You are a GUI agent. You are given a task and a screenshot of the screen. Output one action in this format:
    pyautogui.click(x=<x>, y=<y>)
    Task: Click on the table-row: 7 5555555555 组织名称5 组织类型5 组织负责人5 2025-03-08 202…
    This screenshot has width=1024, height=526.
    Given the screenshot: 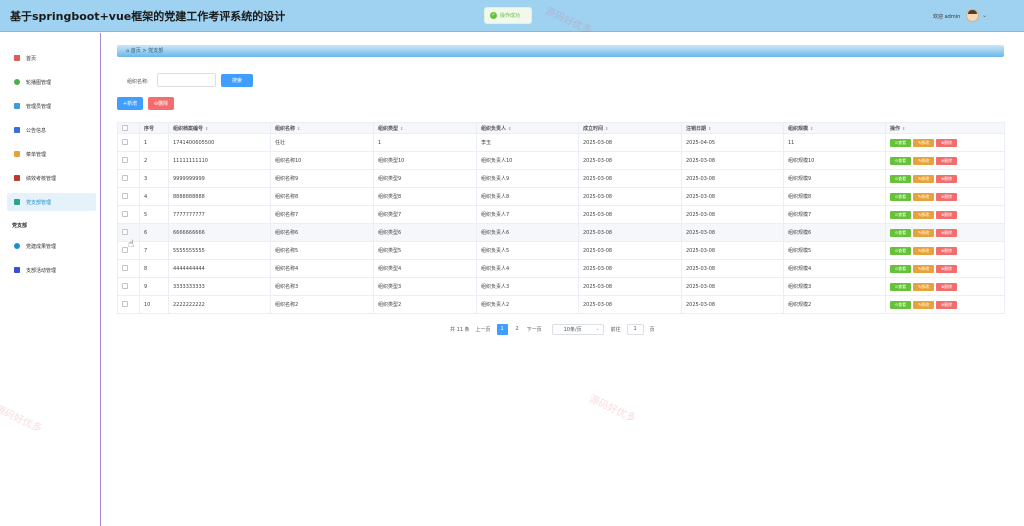 What is the action you would take?
    pyautogui.click(x=561, y=250)
    